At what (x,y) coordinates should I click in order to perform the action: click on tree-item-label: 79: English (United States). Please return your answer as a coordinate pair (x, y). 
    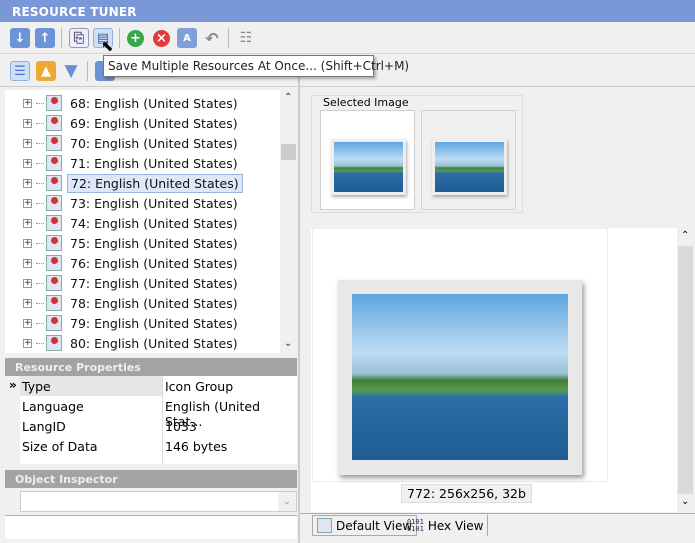
    Looking at the image, I should click on (154, 323).